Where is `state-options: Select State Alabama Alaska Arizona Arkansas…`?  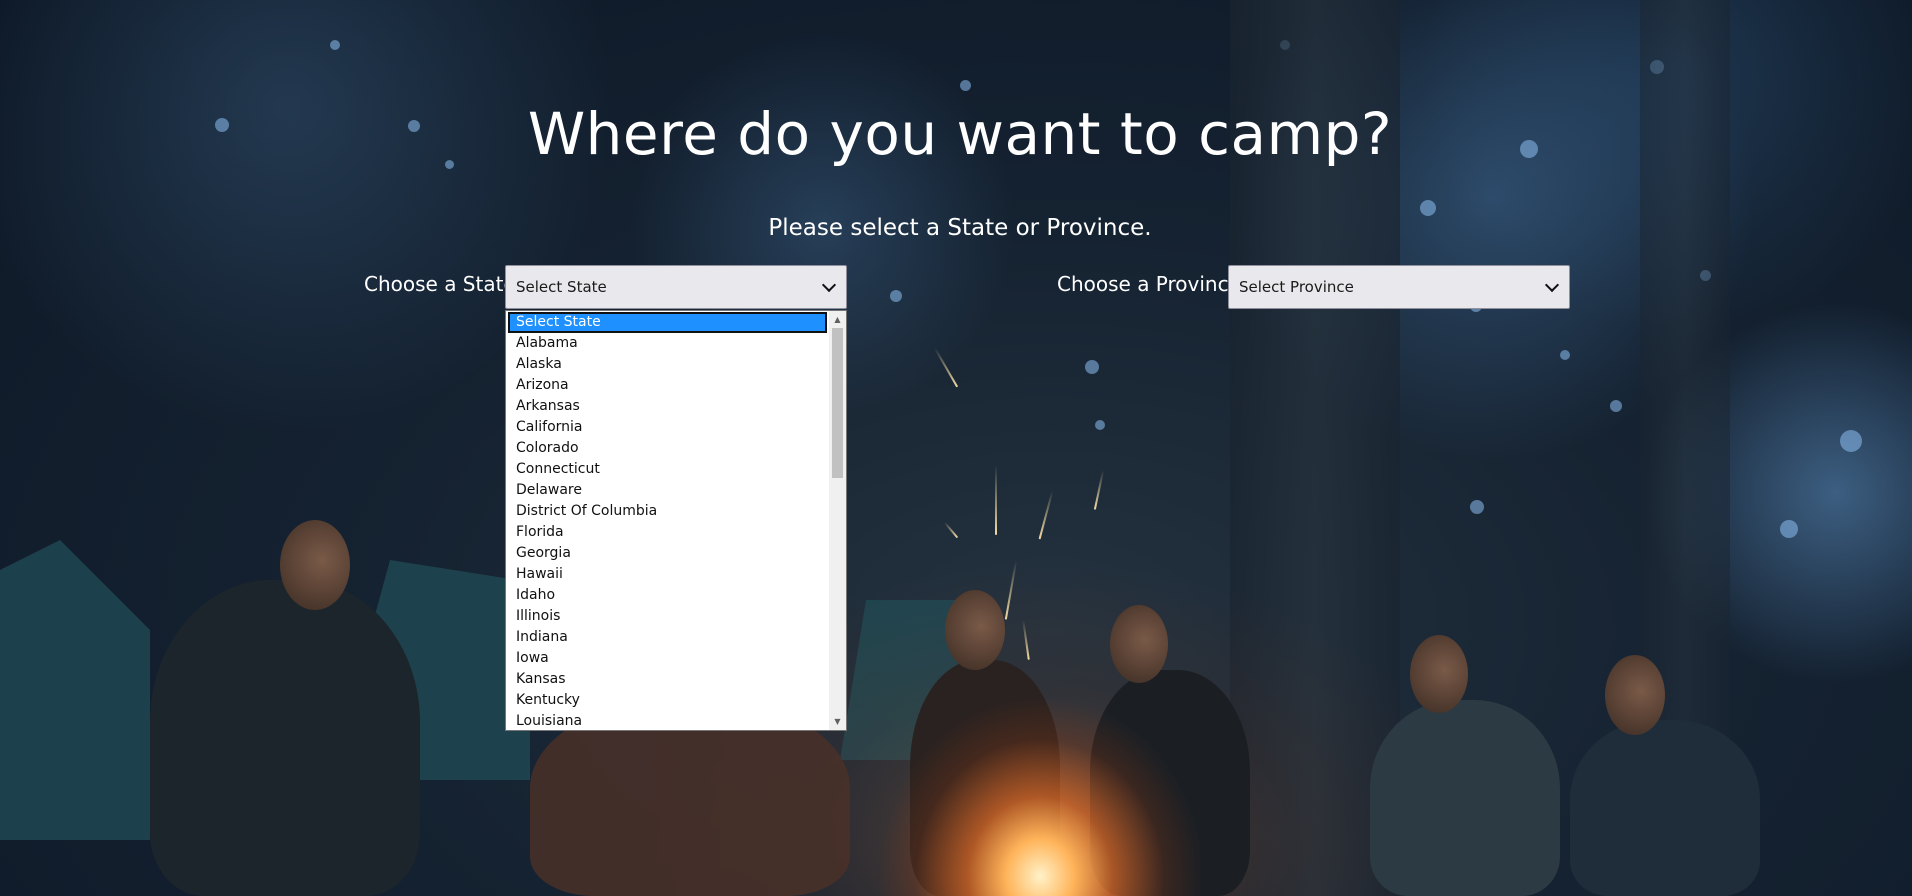 state-options: Select State Alabama Alaska Arizona Arkansas… is located at coordinates (667, 520).